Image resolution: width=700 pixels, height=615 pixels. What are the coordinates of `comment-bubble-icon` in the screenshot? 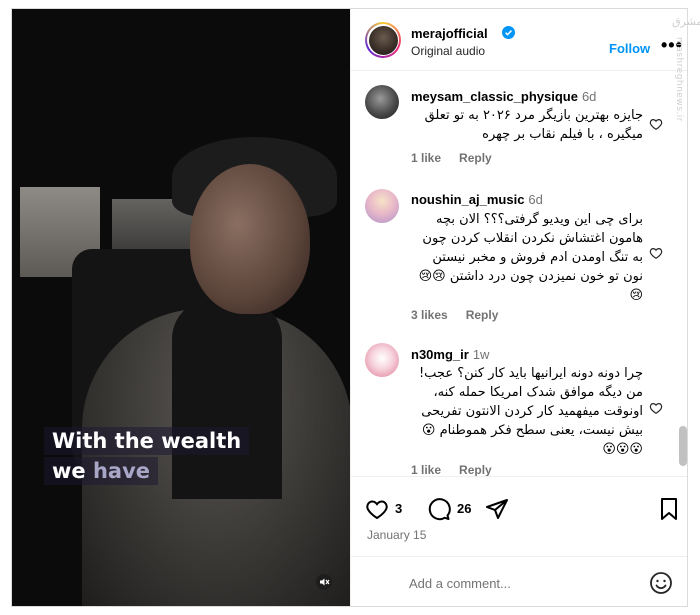 It's located at (439, 509).